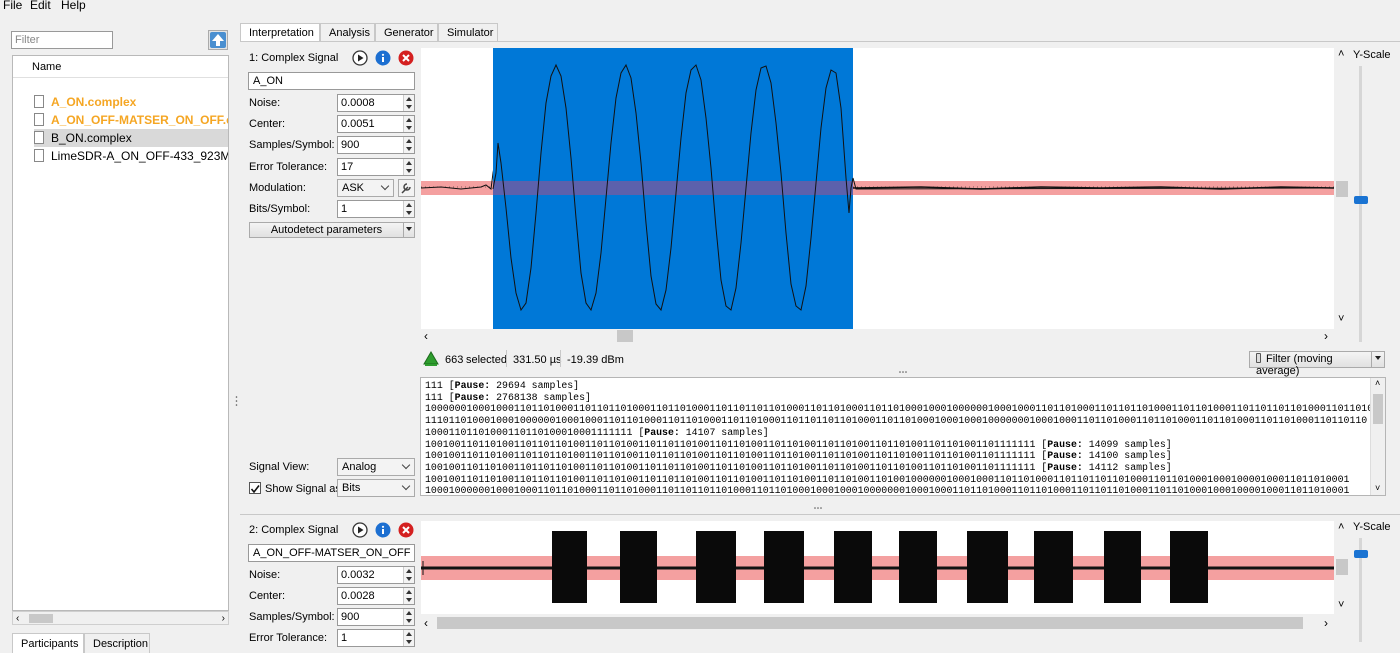 This screenshot has width=1400, height=653. What do you see at coordinates (406, 188) in the screenshot?
I see `wrench-icon` at bounding box center [406, 188].